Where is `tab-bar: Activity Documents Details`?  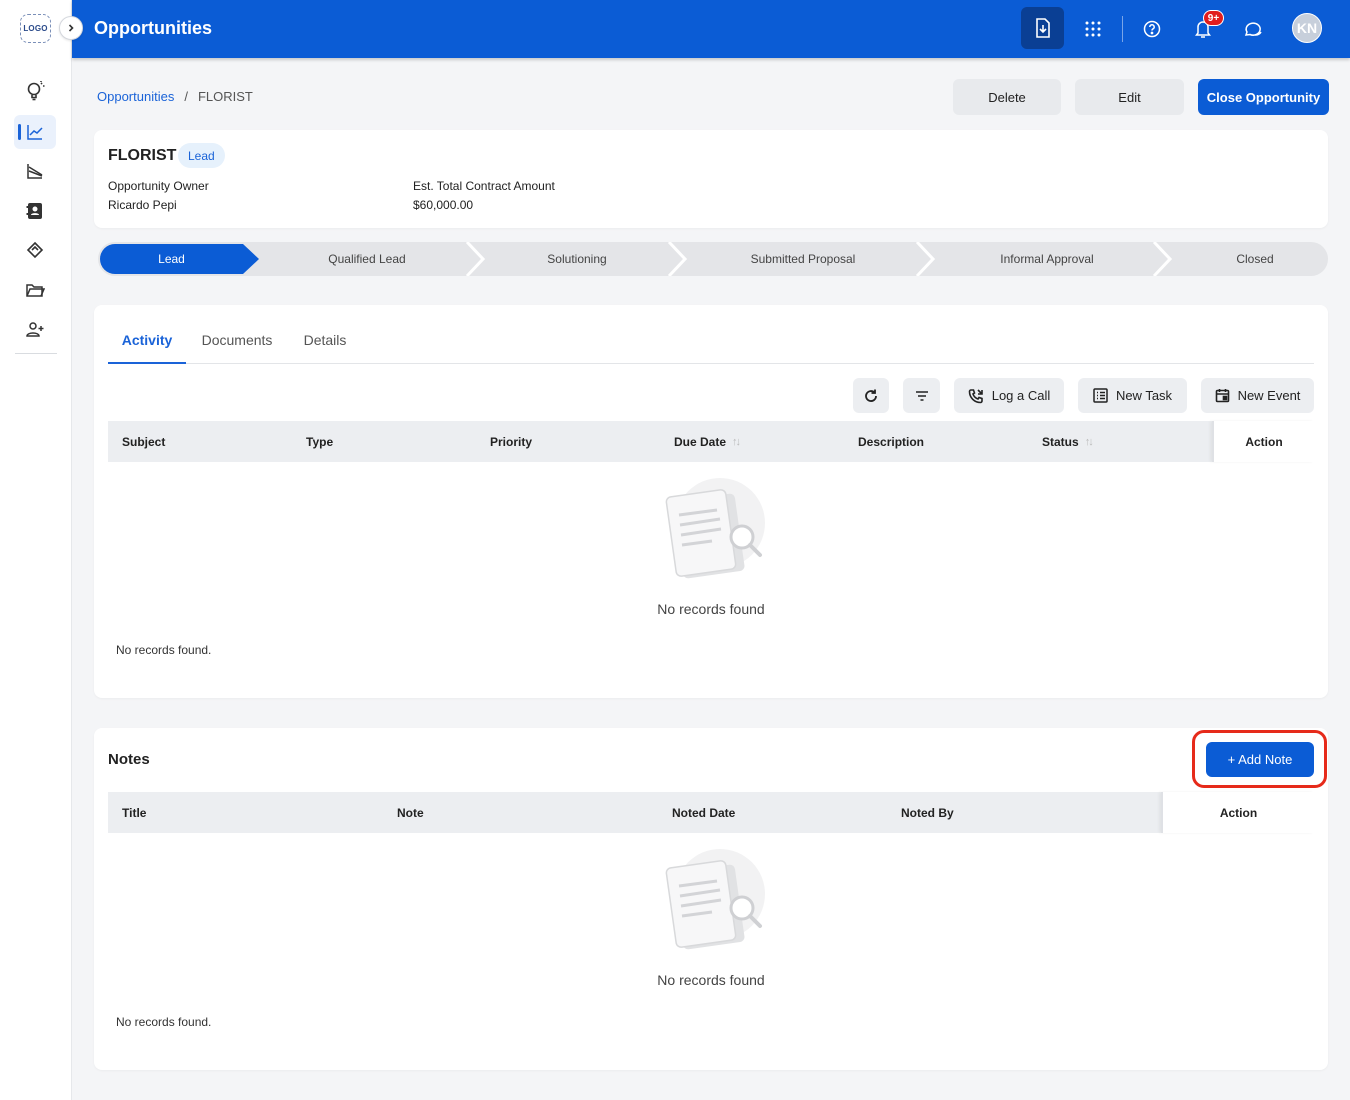
tab-bar: Activity Documents Details is located at coordinates (711, 348).